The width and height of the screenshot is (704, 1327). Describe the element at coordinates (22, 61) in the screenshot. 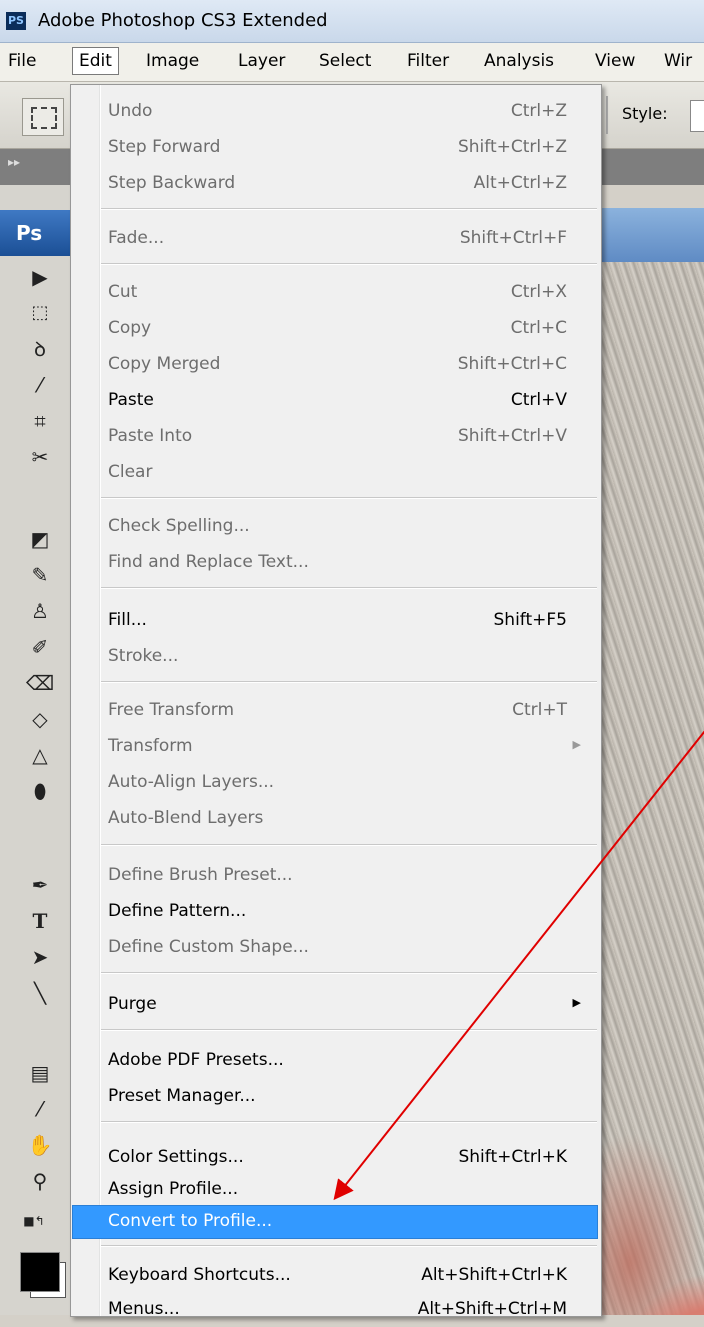

I see `menu-file: File` at that location.